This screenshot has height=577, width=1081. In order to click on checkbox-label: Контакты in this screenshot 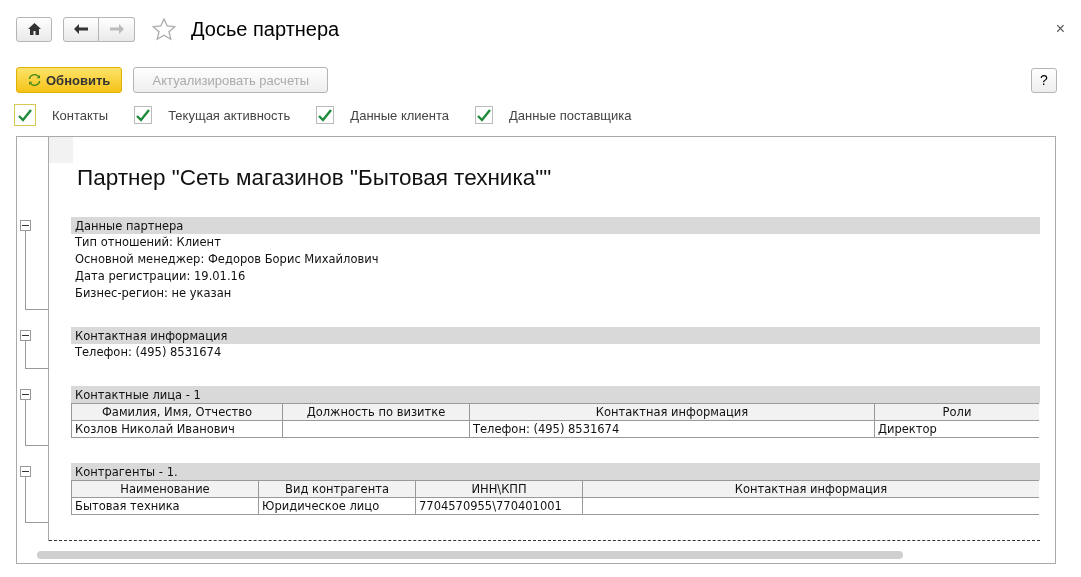, I will do `click(80, 115)`.